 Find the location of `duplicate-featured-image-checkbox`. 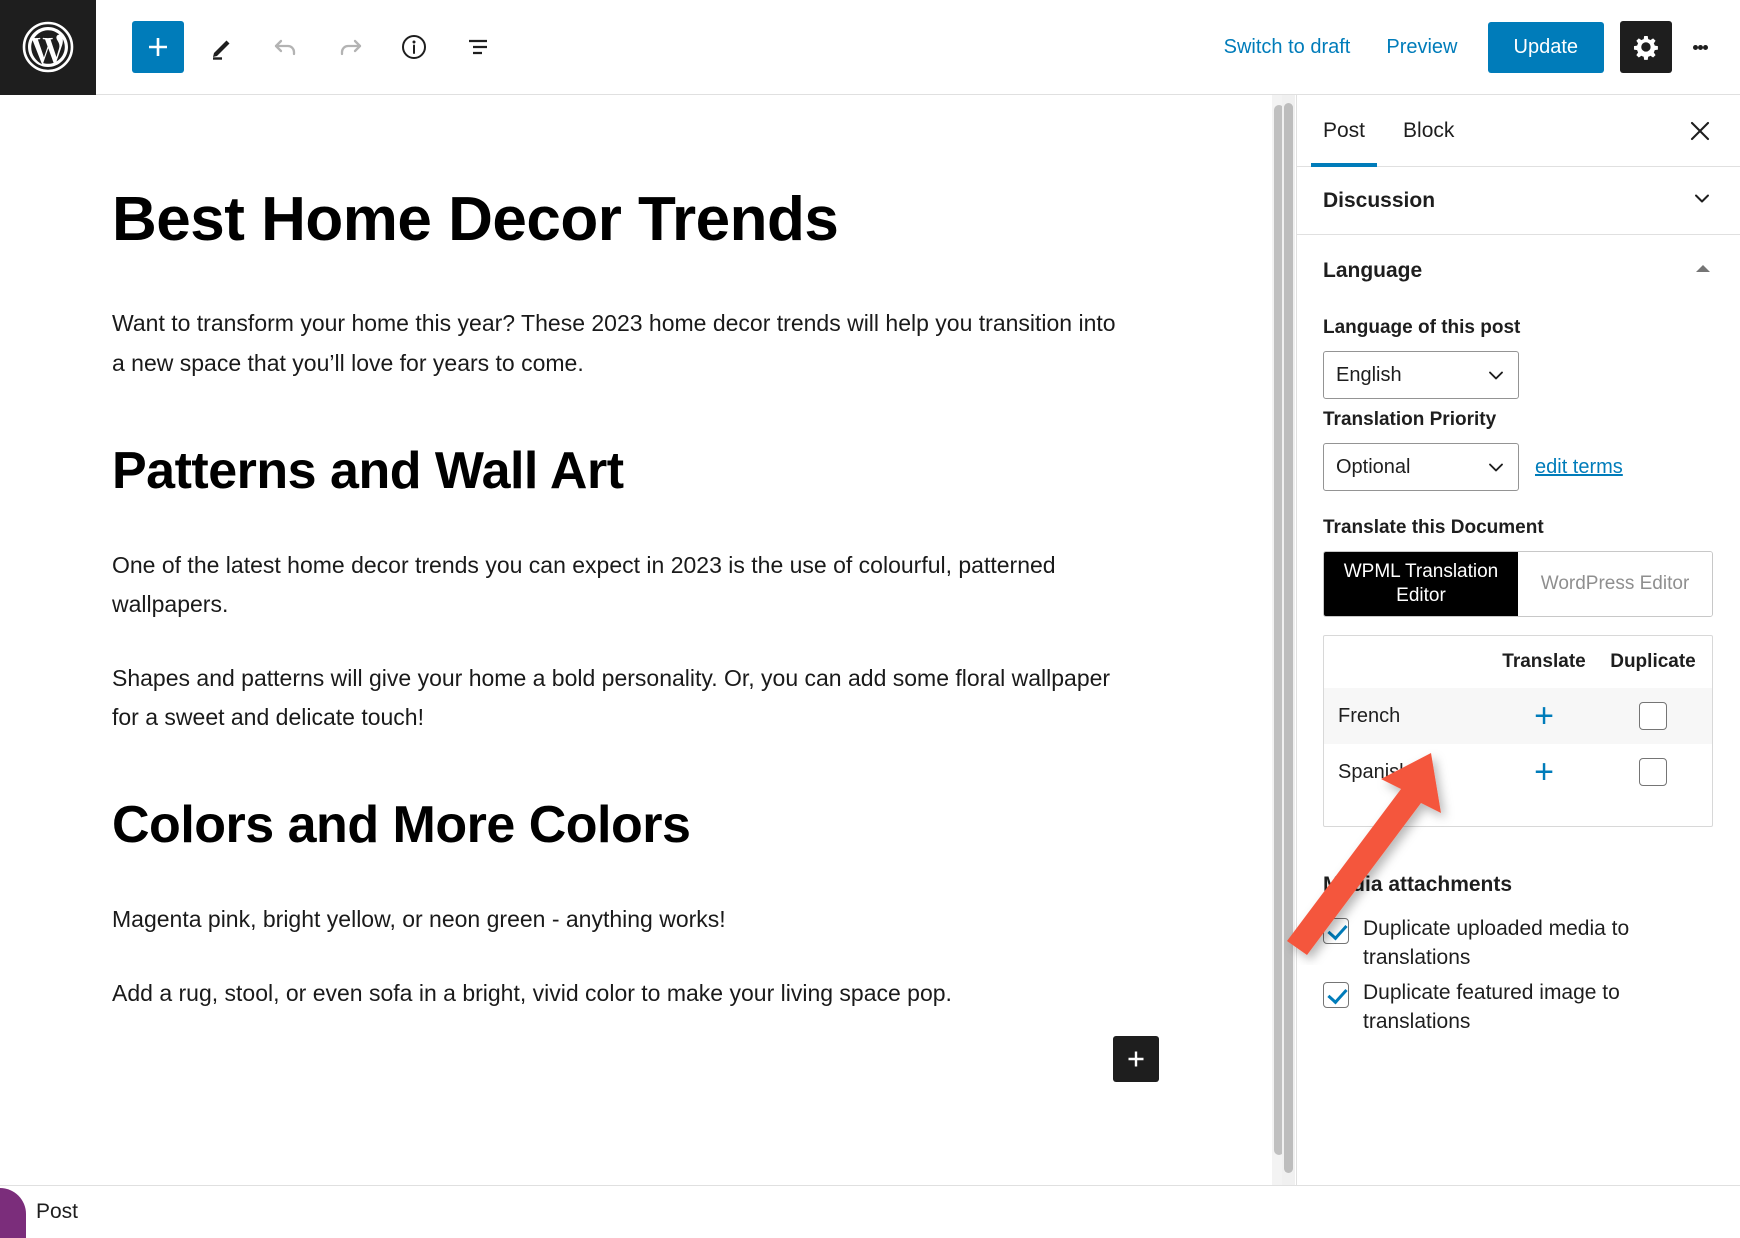

duplicate-featured-image-checkbox is located at coordinates (1336, 994).